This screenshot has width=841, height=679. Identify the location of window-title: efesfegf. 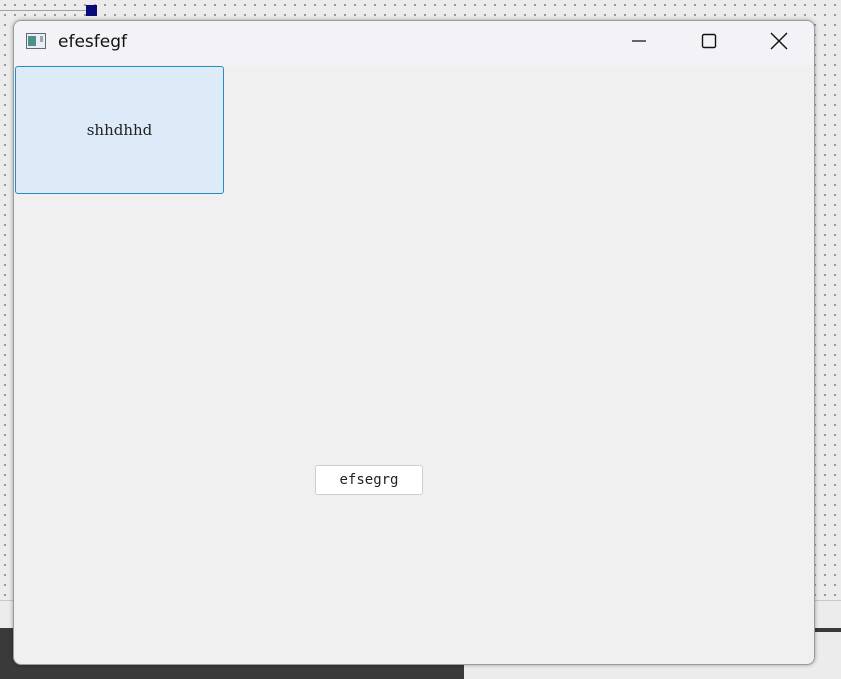
(92, 42).